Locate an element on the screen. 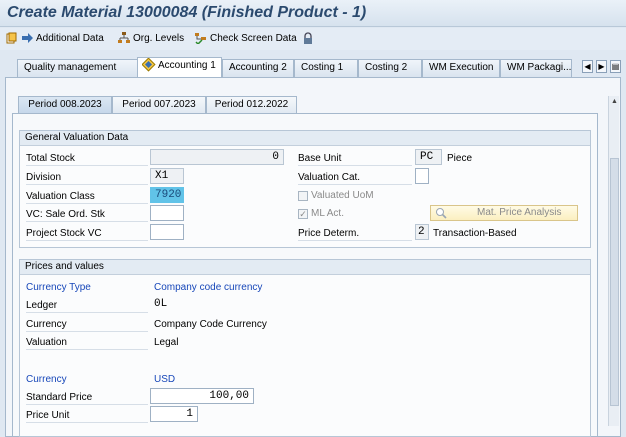  ledger-label: Ledger is located at coordinates (42, 305).